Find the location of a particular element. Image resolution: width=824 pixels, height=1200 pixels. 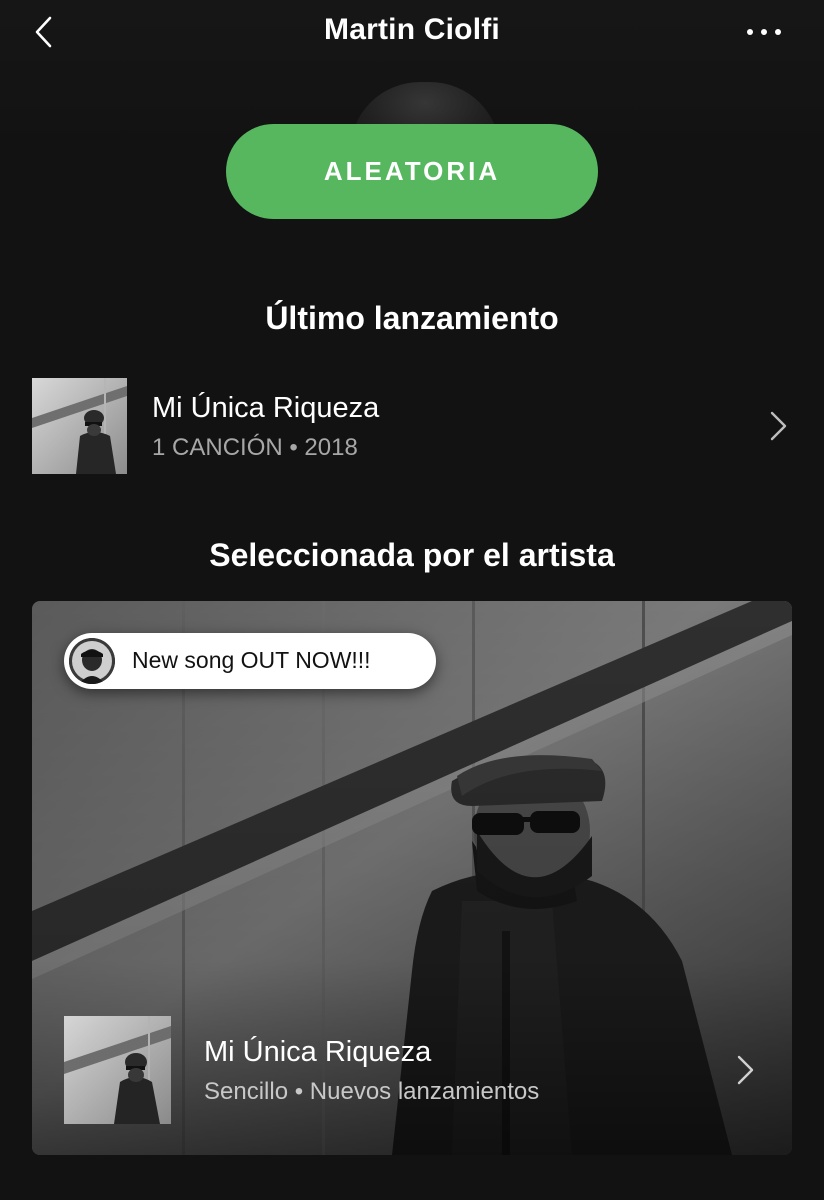

artist-comment-text: New song OUT NOW!!! is located at coordinates (251, 660).